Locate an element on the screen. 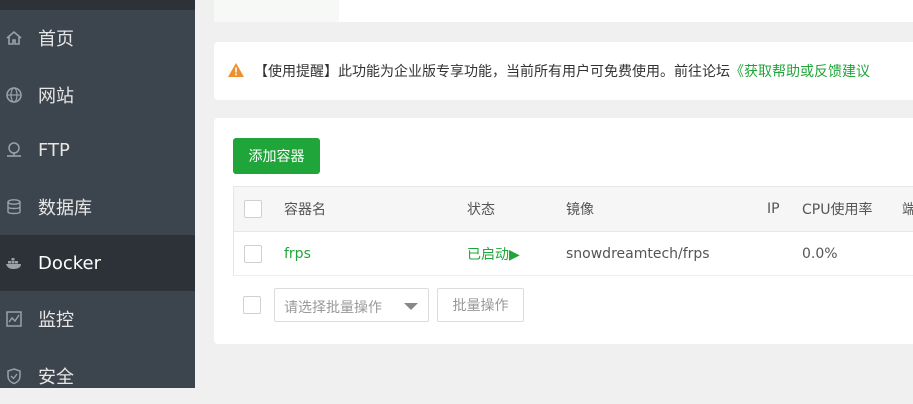 The height and width of the screenshot is (404, 913). sidebar-item-label: Docker is located at coordinates (70, 263).